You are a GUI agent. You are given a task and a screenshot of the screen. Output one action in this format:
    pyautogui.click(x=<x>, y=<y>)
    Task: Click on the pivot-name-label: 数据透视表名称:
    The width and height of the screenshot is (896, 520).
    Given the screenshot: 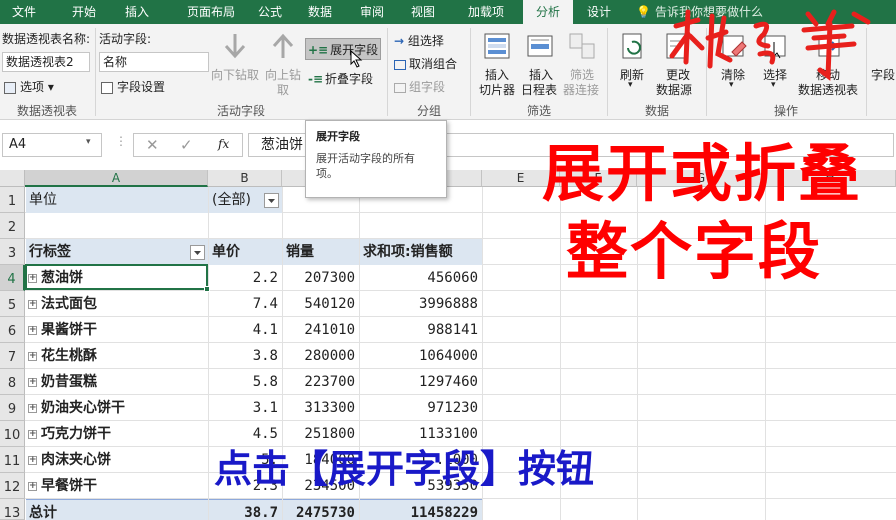 What is the action you would take?
    pyautogui.click(x=46, y=39)
    